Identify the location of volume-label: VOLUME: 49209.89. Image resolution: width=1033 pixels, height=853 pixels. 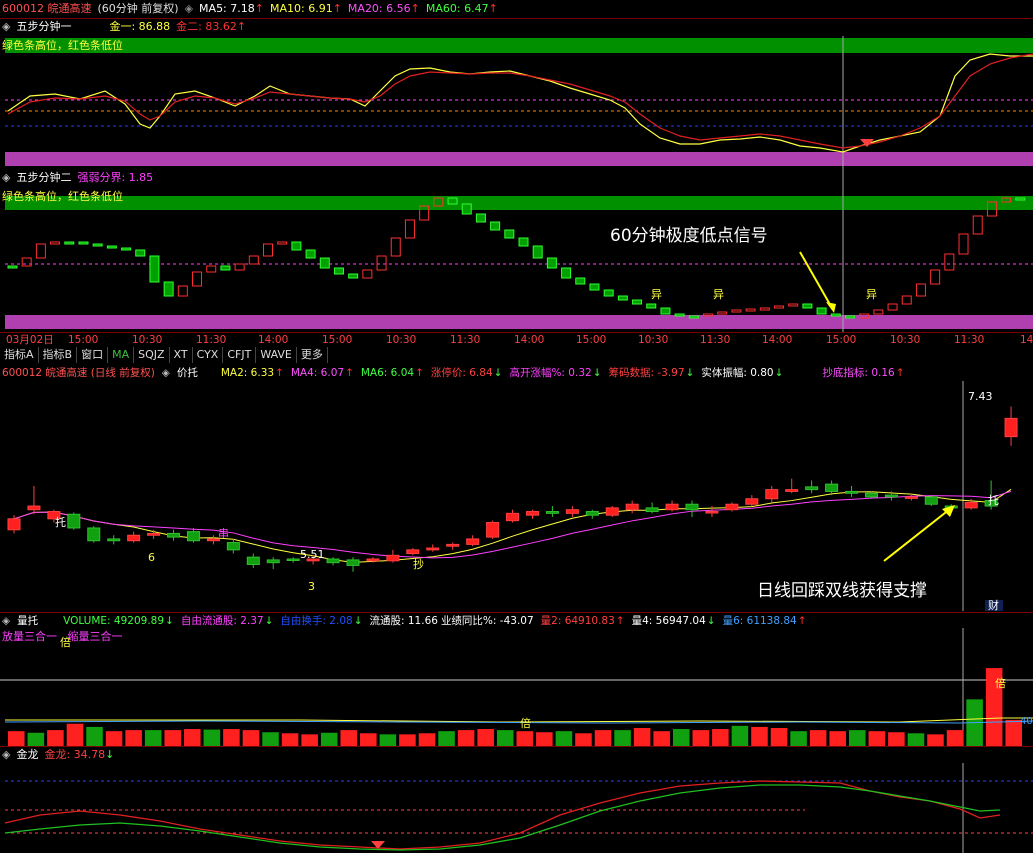
(114, 621).